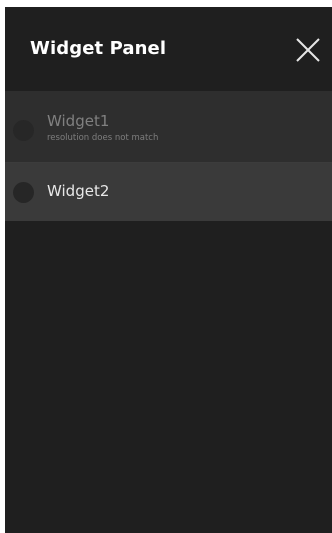 The width and height of the screenshot is (332, 533). What do you see at coordinates (168, 192) in the screenshot?
I see `widget-item-widget2: Widget2` at bounding box center [168, 192].